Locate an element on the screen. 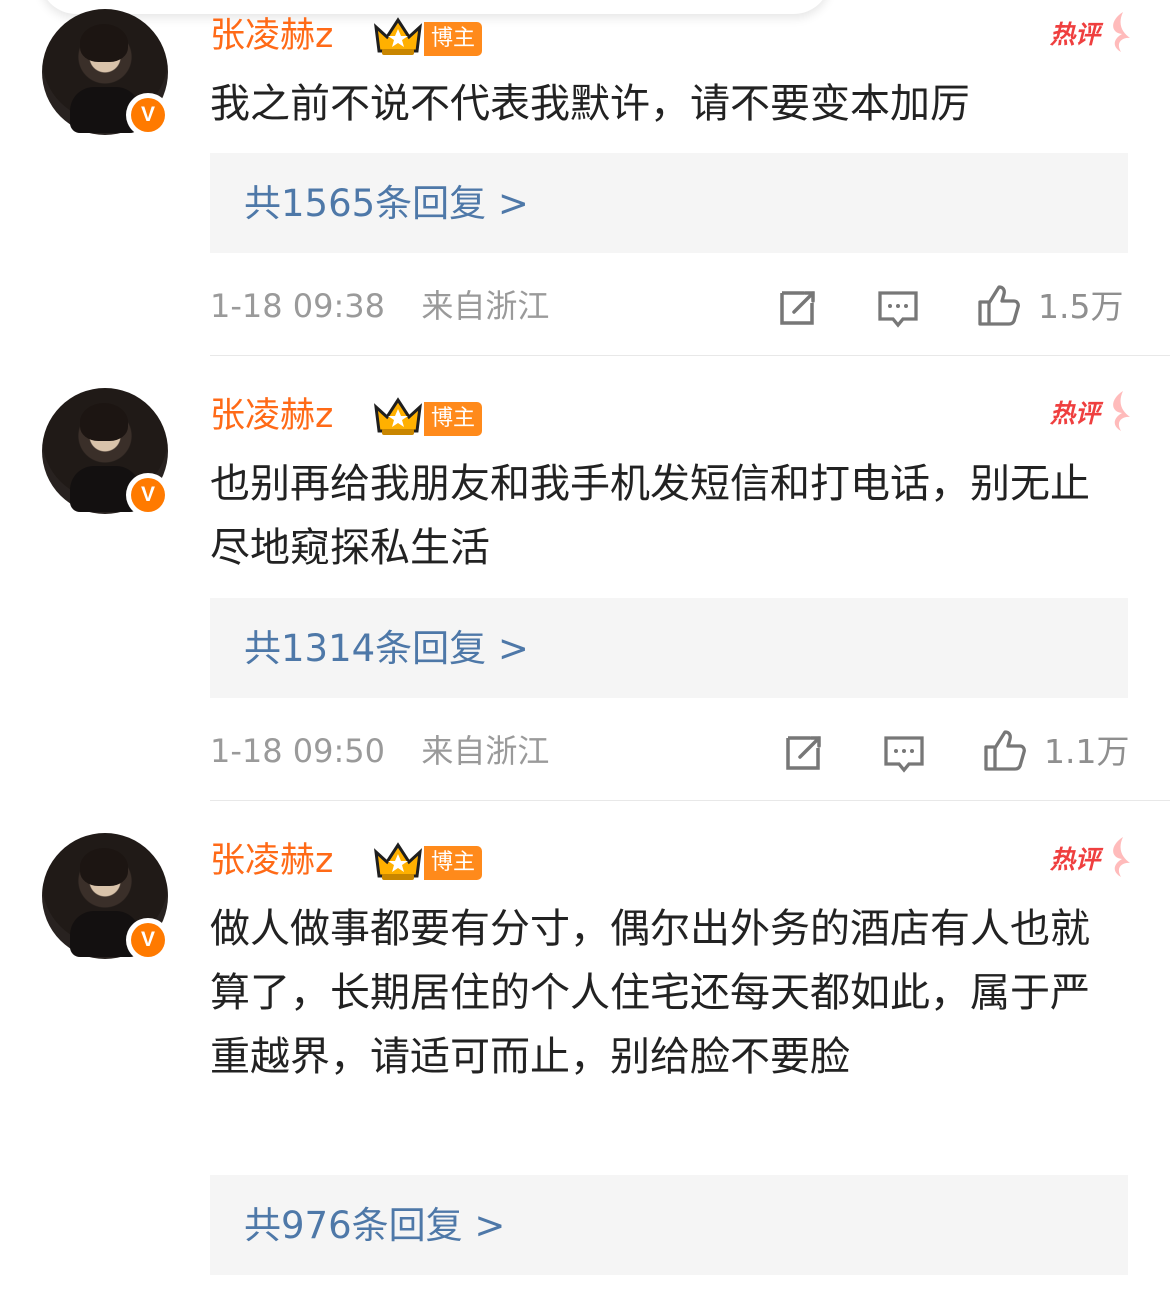 This screenshot has height=1293, width=1170. comment-meta: 1-18 09:50 来自浙江 is located at coordinates (379, 751).